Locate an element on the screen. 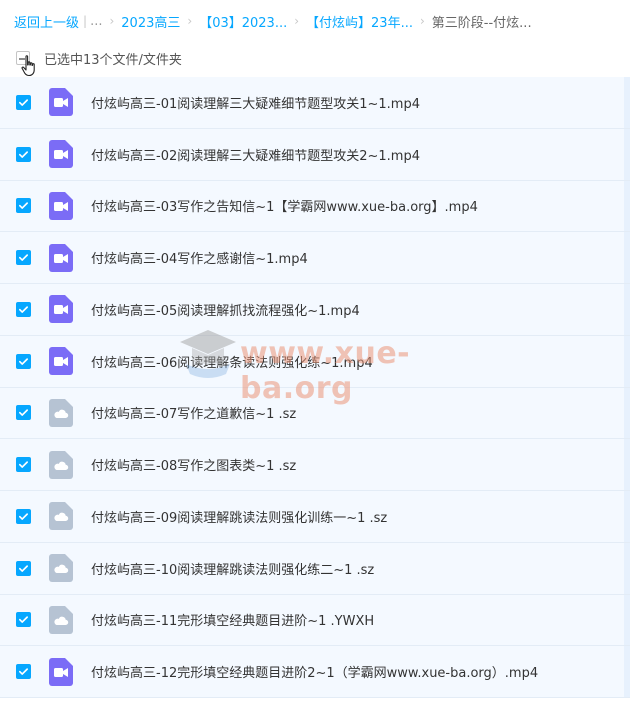 The height and width of the screenshot is (707, 630). file-name: 付炫屿高三-04写作之感谢信~1.mp4 is located at coordinates (199, 257).